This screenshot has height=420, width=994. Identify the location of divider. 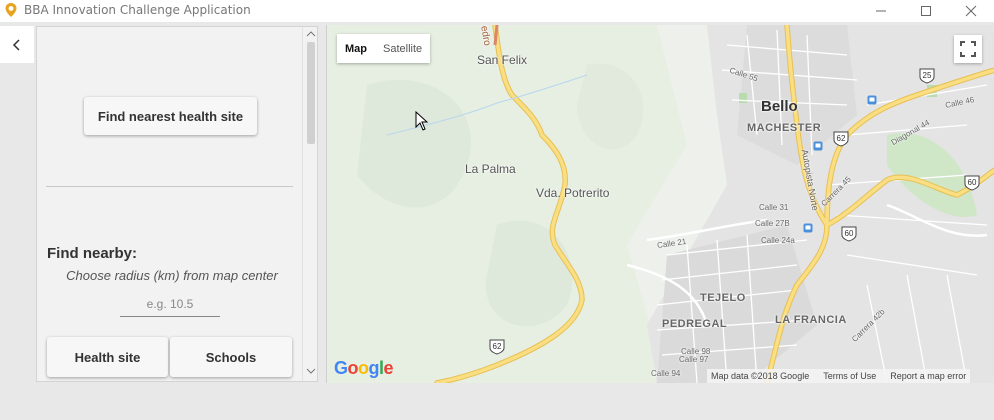
(169, 186).